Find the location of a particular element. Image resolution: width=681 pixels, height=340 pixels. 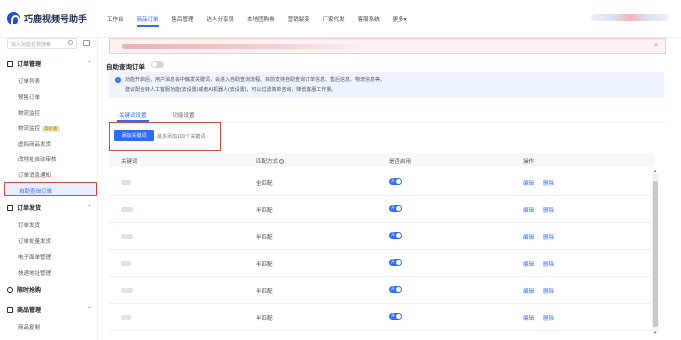

sidebar-item-logistics-monitor-pro: 物流监控 高阶版 is located at coordinates (39, 128).